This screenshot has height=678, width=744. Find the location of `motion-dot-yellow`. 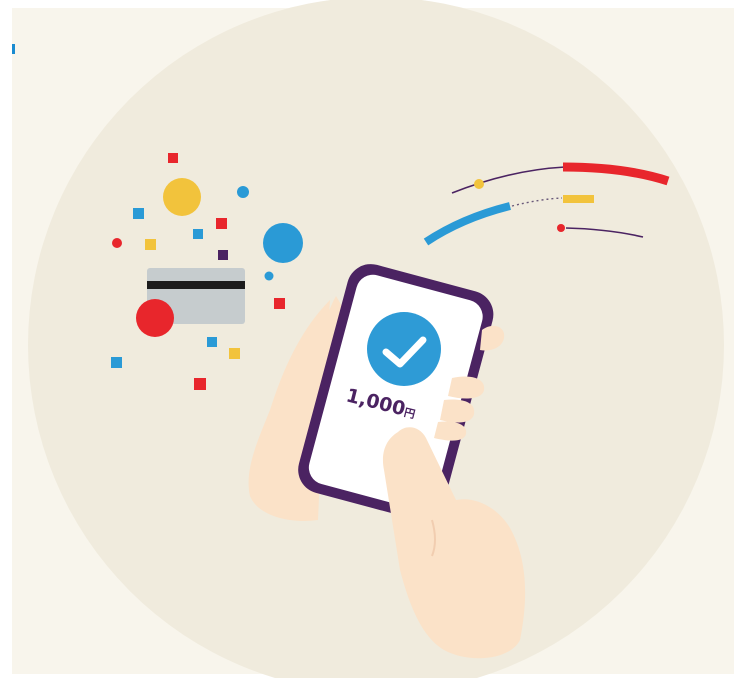

motion-dot-yellow is located at coordinates (479, 184).